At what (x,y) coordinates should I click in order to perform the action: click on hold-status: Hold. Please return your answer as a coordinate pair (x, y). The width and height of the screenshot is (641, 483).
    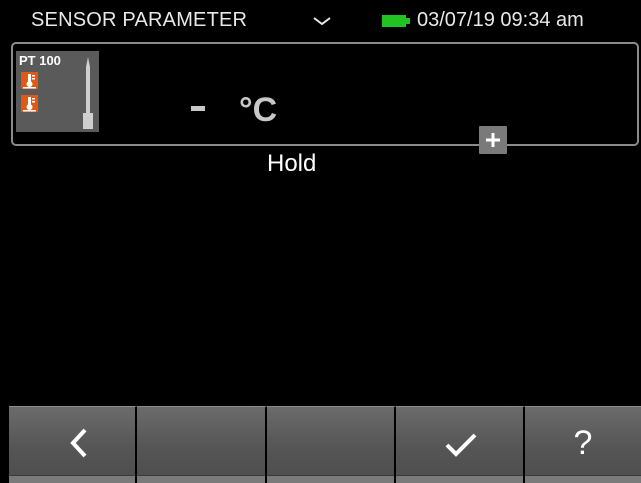
    Looking at the image, I should click on (292, 163).